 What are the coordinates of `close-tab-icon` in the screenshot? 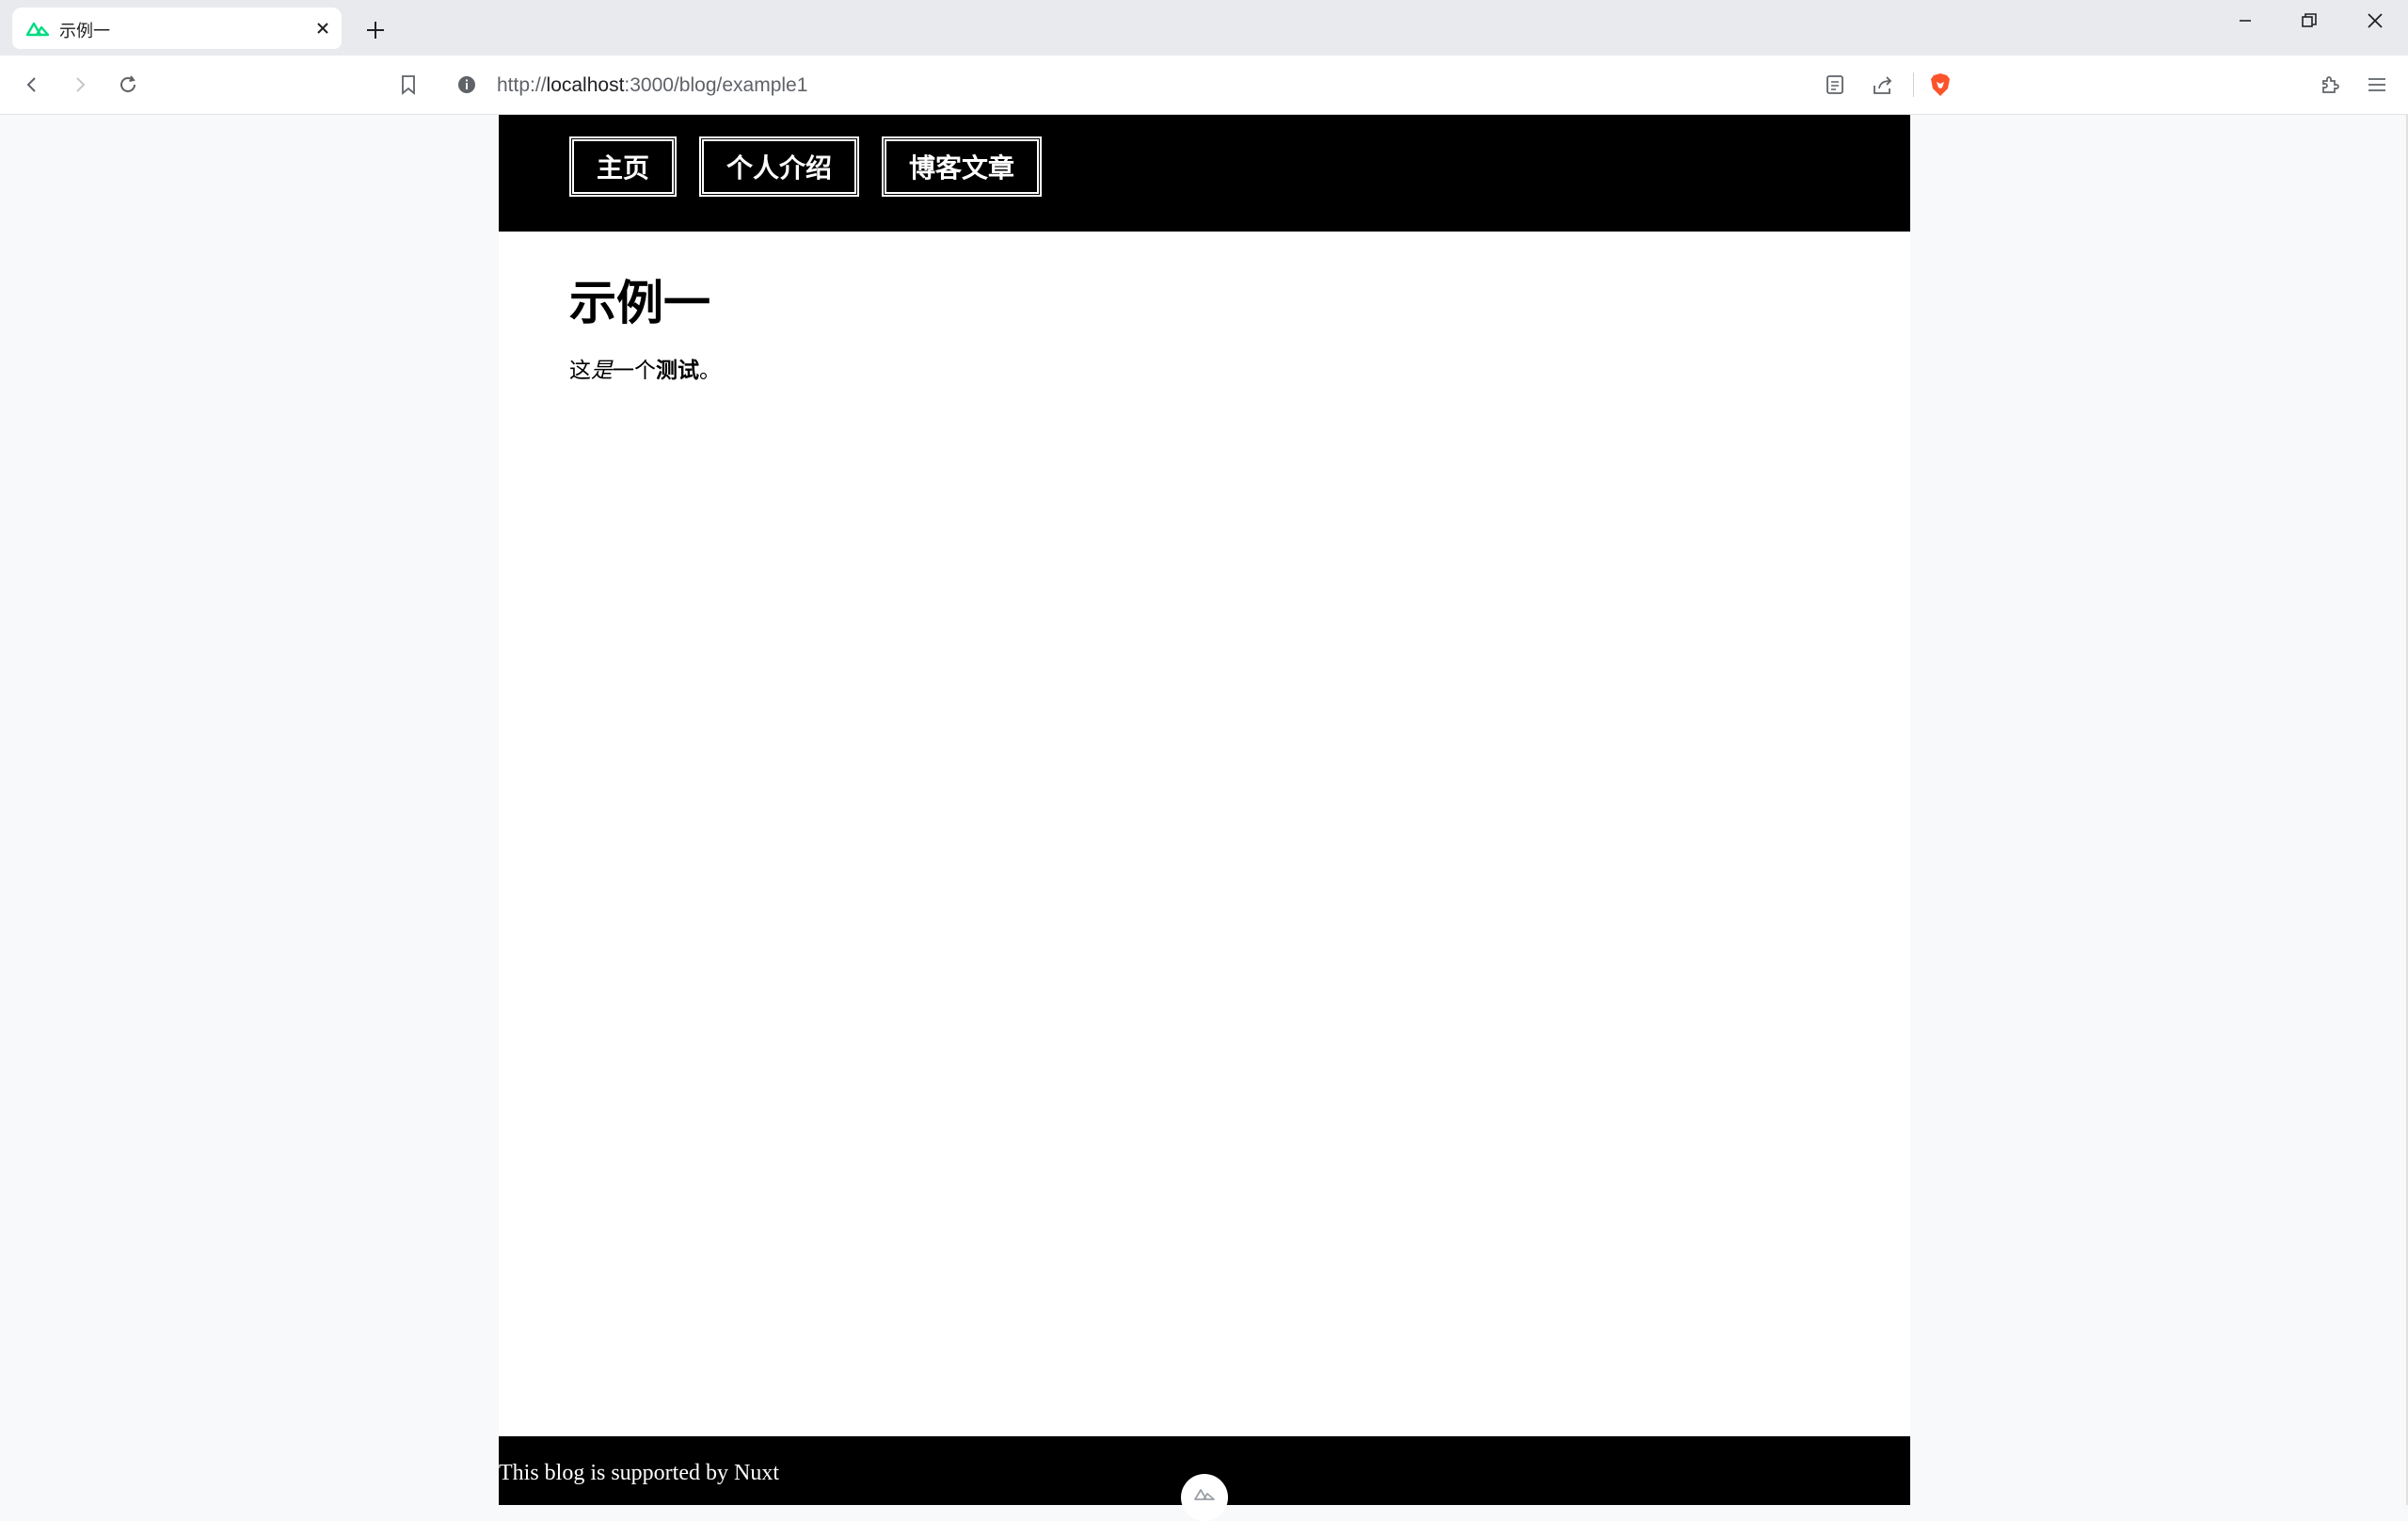 It's located at (322, 28).